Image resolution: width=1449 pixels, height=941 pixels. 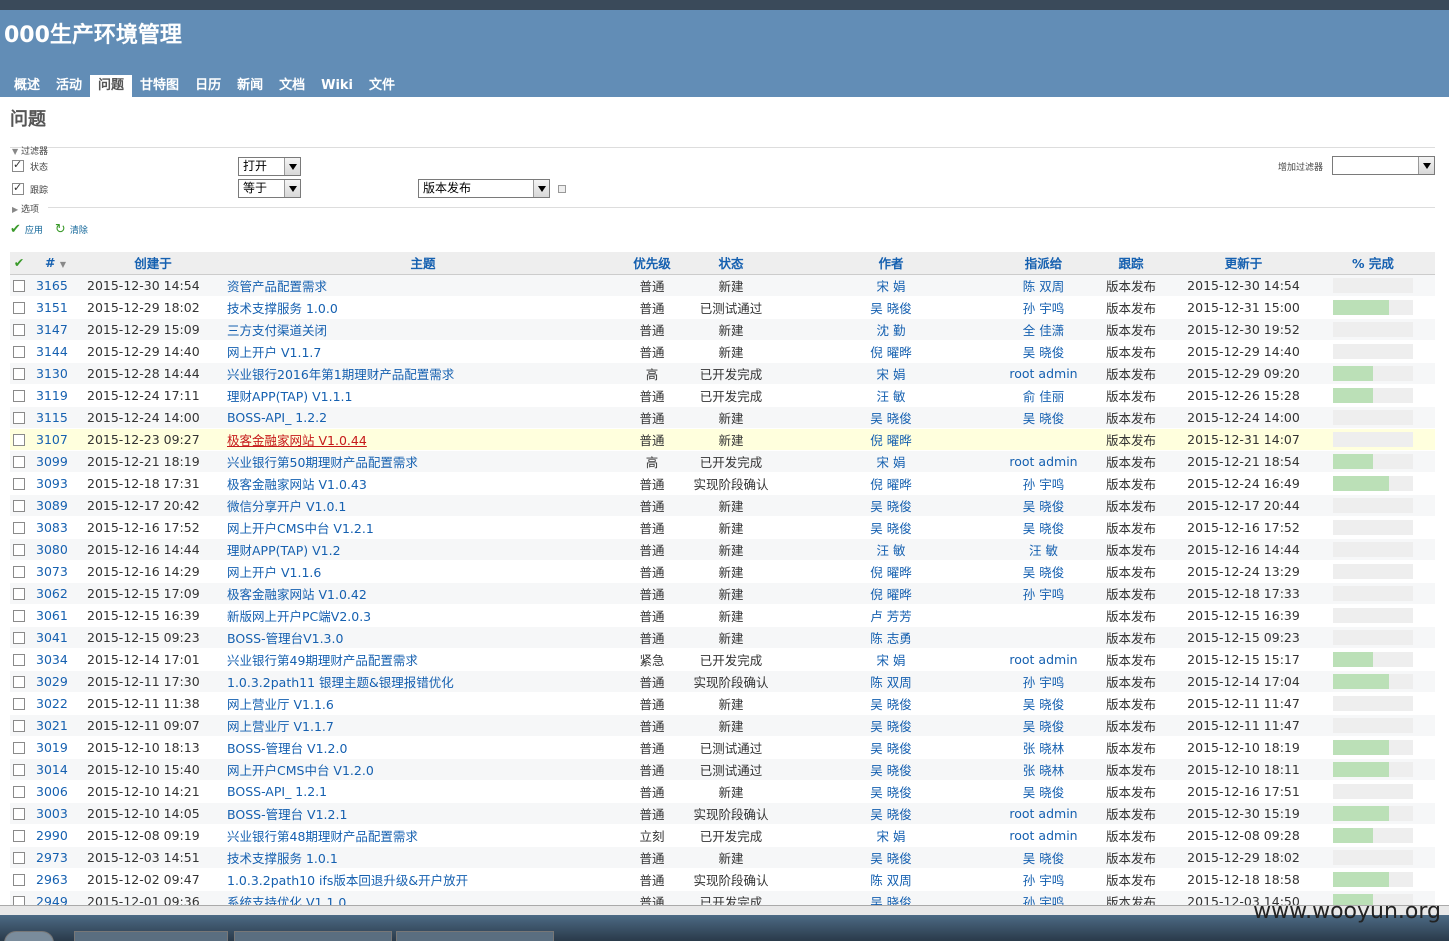 What do you see at coordinates (71, 229) in the screenshot?
I see `clear-button: ↻ 清除` at bounding box center [71, 229].